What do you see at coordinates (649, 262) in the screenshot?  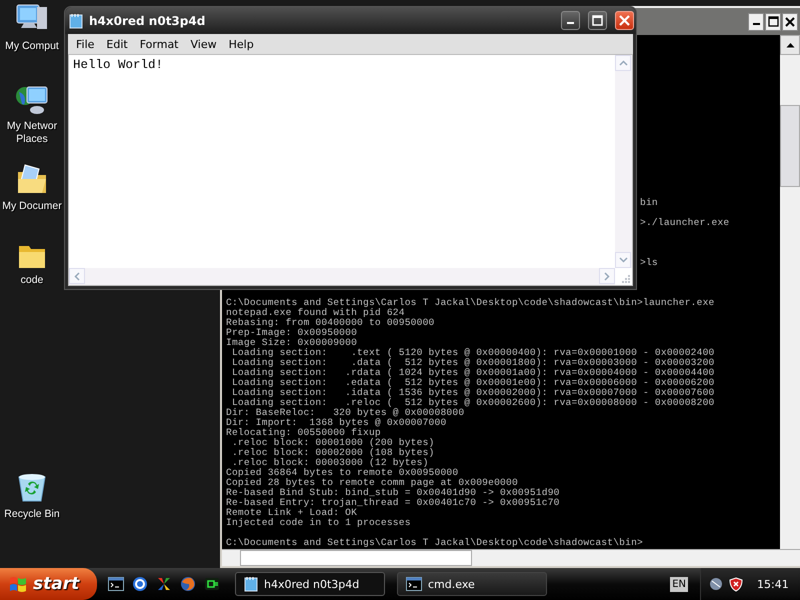 I see `console-line: >ls` at bounding box center [649, 262].